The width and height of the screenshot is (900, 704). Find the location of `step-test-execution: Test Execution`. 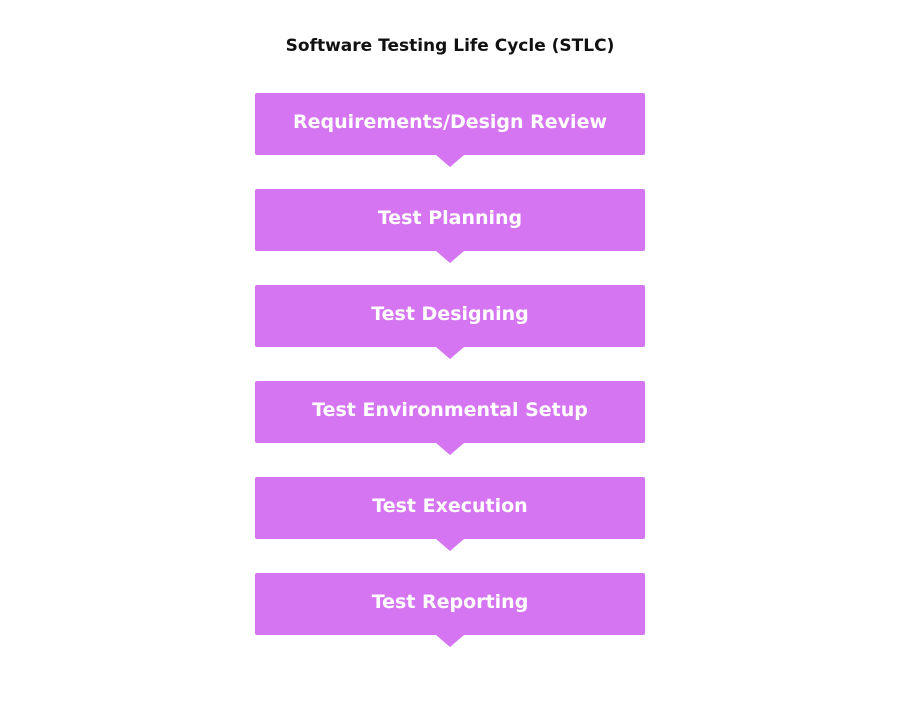

step-test-execution: Test Execution is located at coordinates (450, 514).